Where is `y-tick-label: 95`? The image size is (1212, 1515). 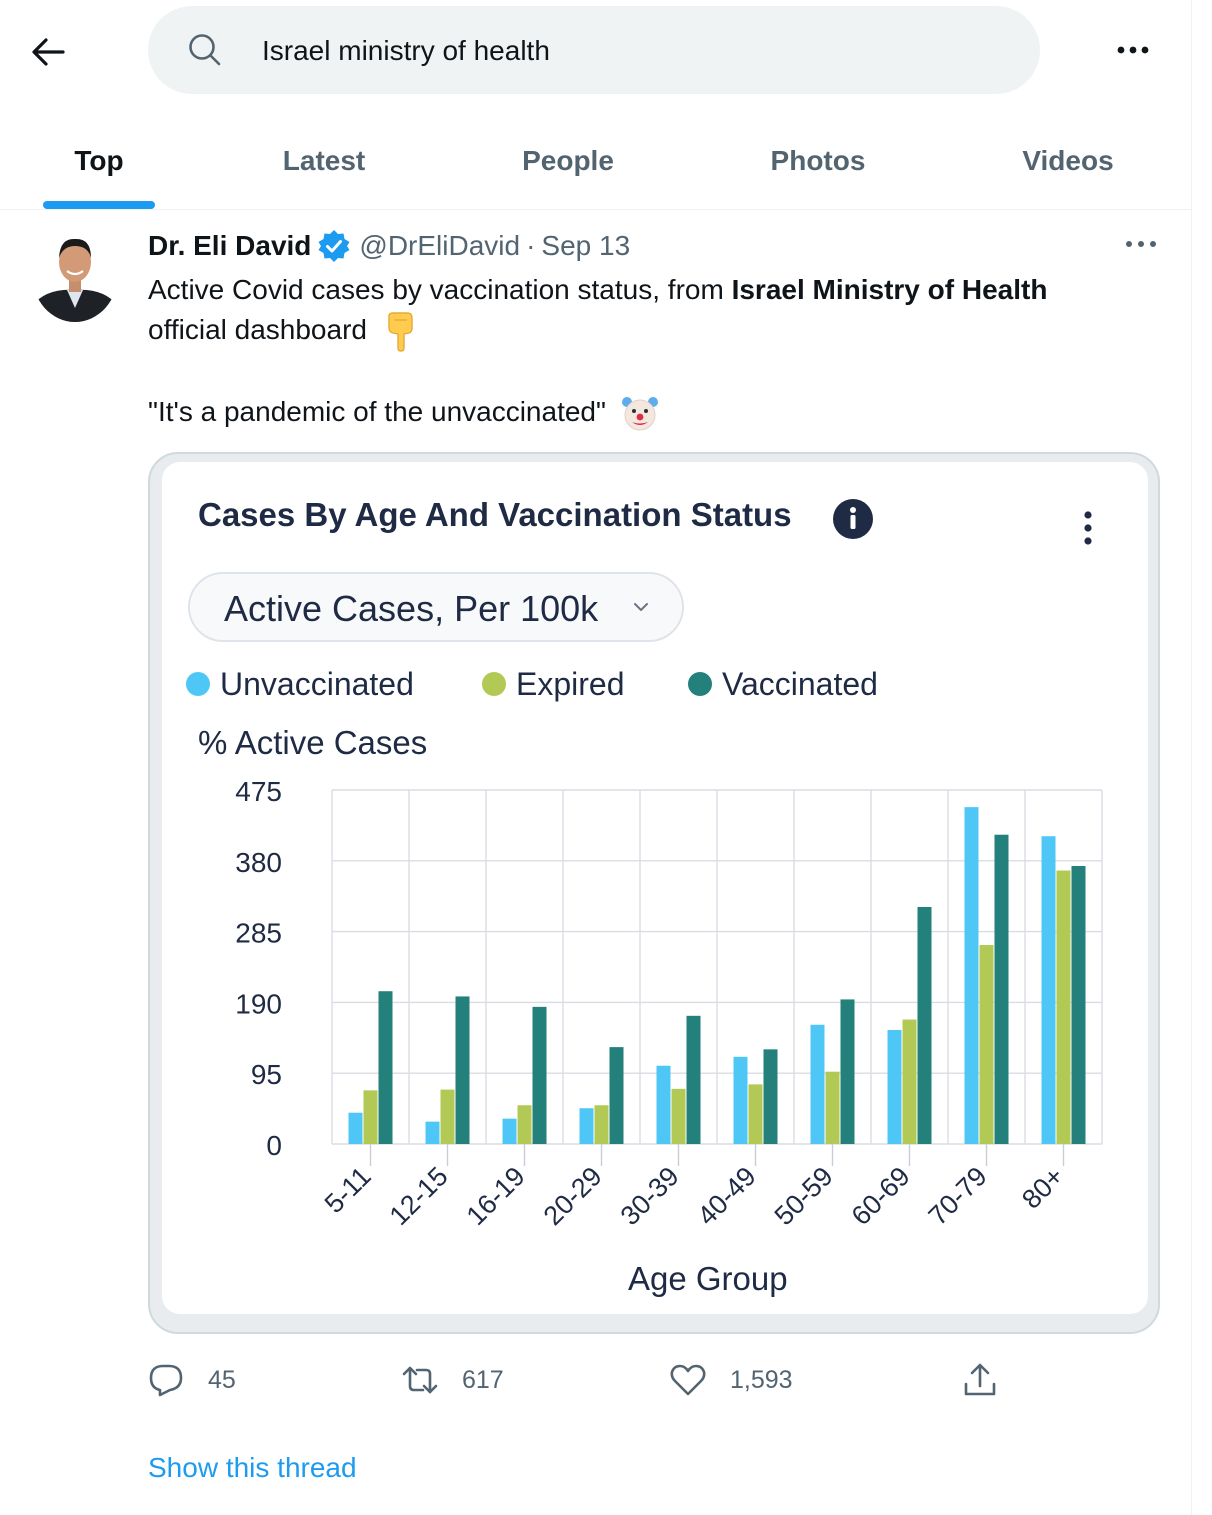
y-tick-label: 95 is located at coordinates (266, 1074).